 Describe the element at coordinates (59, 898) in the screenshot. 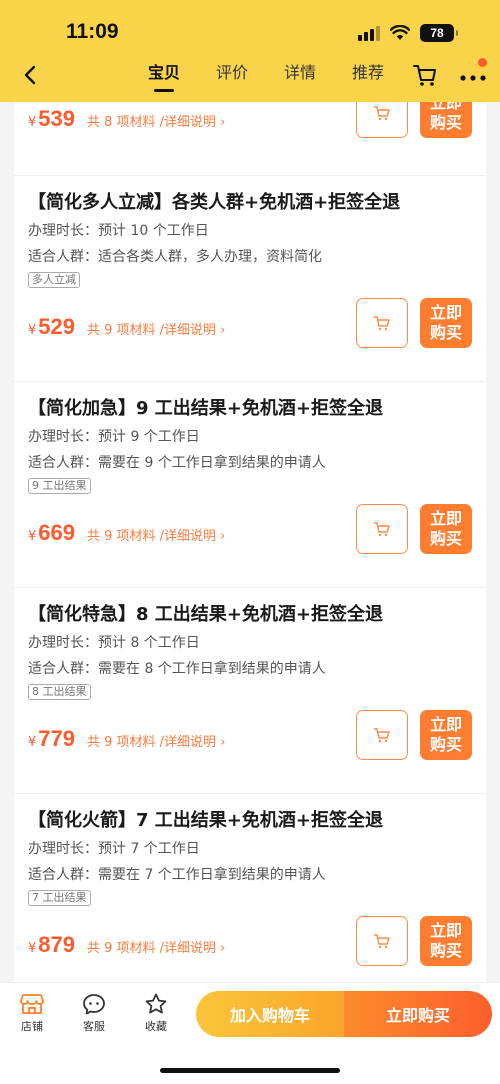

I see `package-tag: 7 工出结果` at that location.